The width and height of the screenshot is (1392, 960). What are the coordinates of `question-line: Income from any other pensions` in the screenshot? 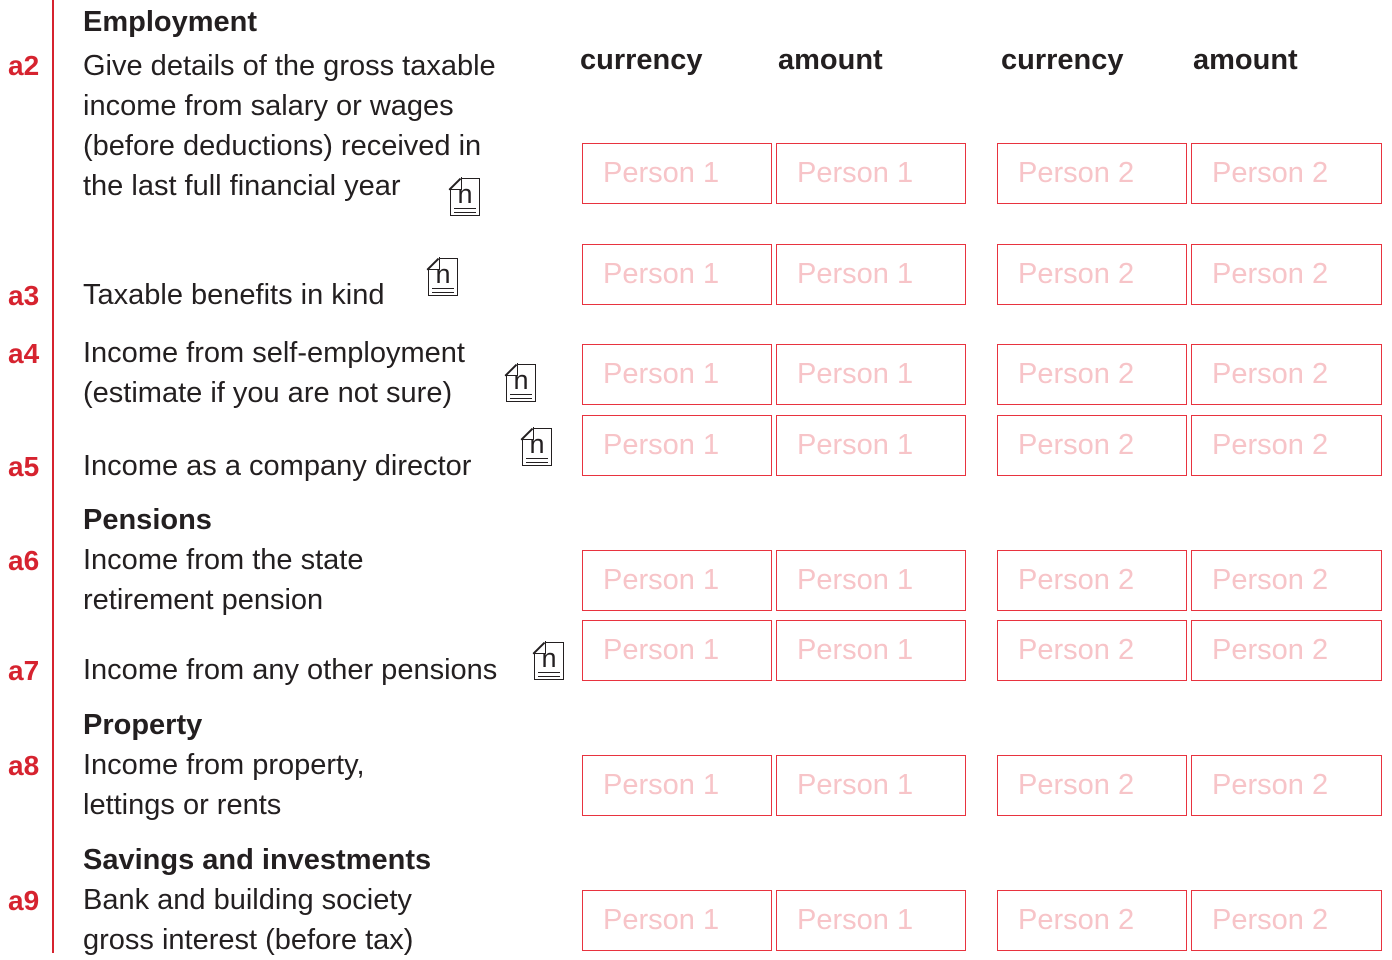 It's located at (290, 670).